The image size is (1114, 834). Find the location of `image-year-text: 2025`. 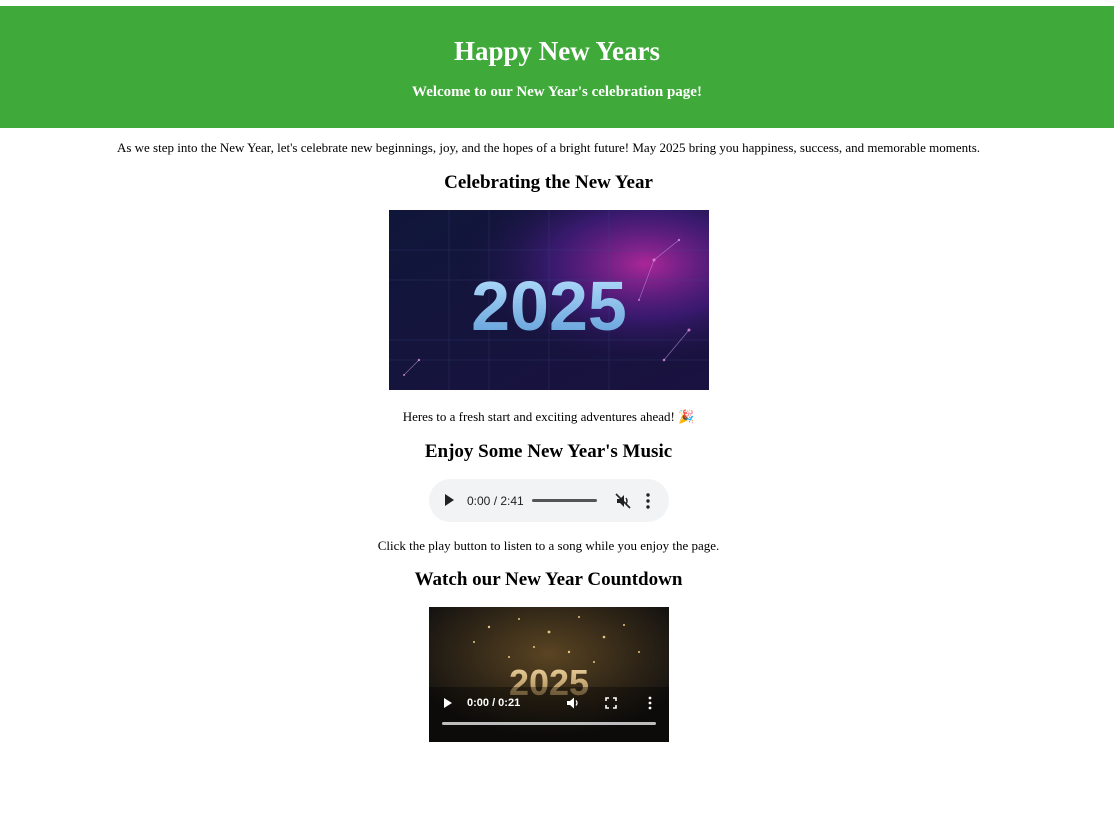

image-year-text: 2025 is located at coordinates (549, 306).